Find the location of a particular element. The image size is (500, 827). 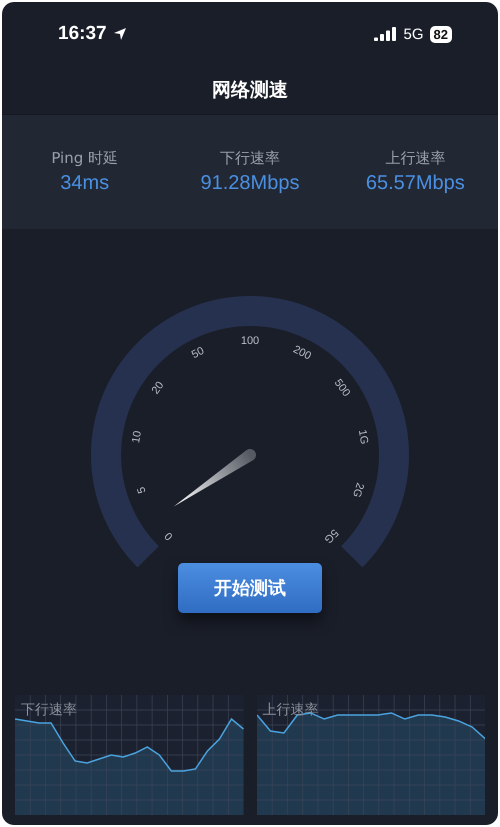

battery-level: 82 is located at coordinates (441, 34).